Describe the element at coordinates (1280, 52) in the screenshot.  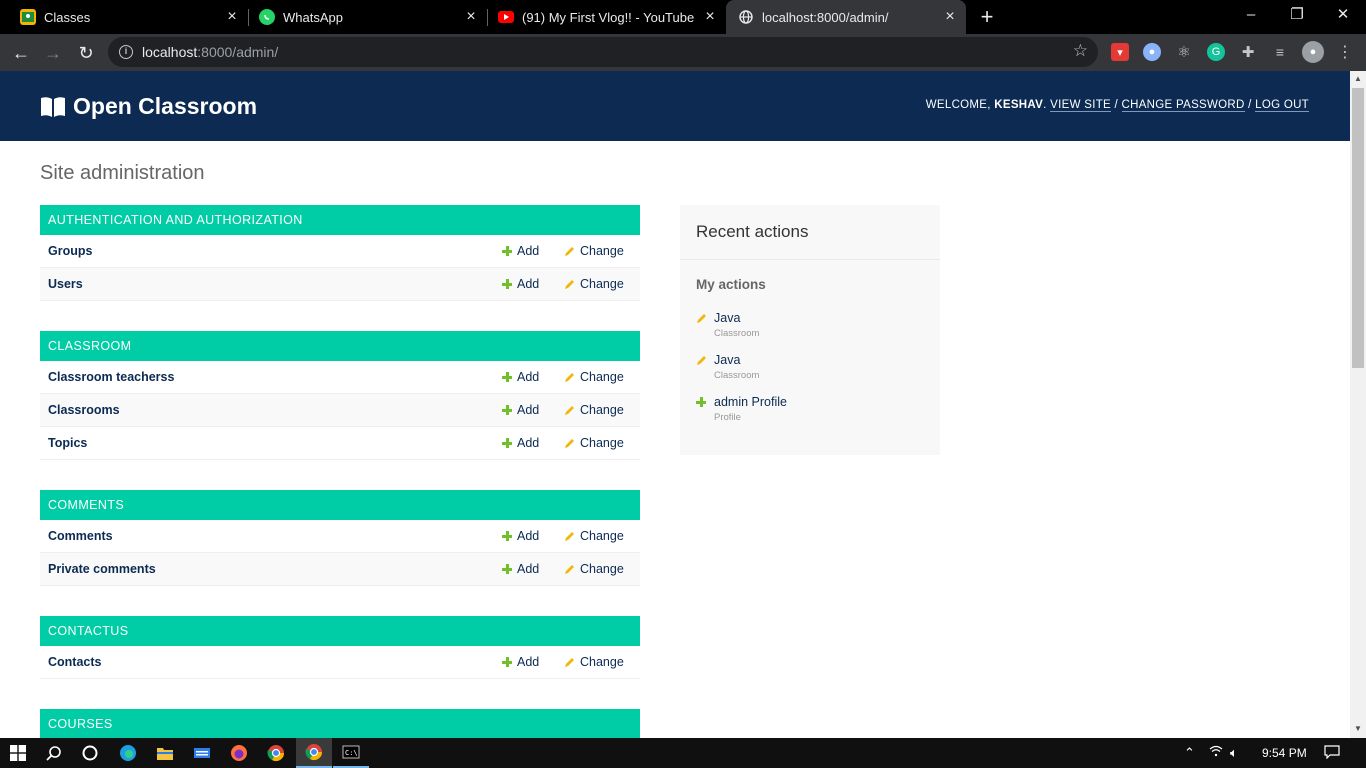
I see `media-queue-icon: ≡` at that location.